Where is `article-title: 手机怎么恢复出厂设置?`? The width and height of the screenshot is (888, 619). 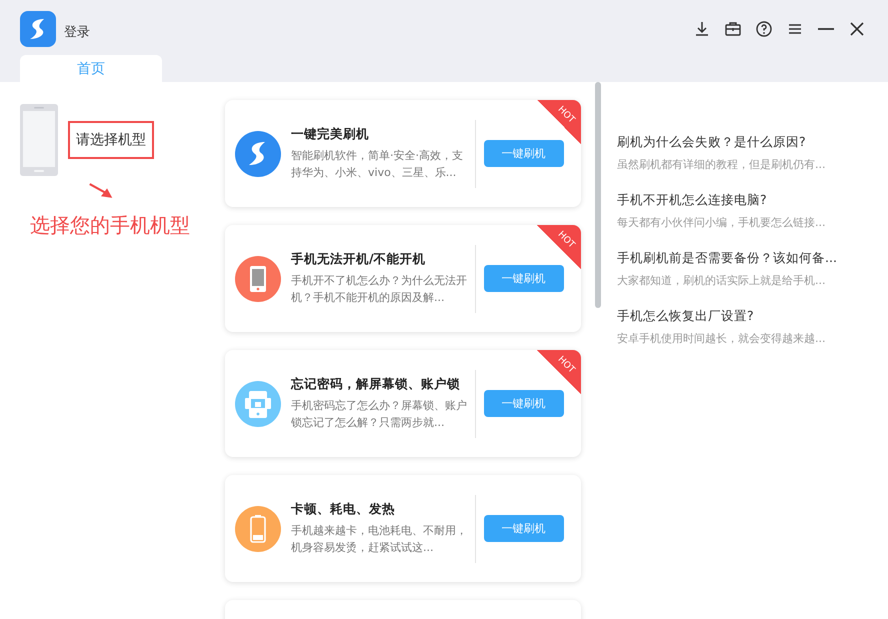 article-title: 手机怎么恢复出厂设置? is located at coordinates (727, 316).